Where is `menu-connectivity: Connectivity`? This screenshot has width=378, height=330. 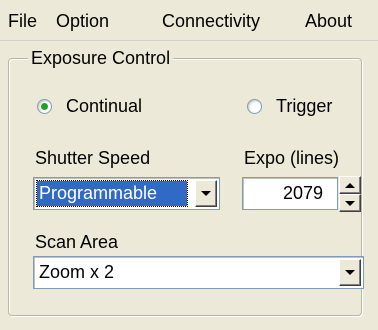 menu-connectivity: Connectivity is located at coordinates (211, 21).